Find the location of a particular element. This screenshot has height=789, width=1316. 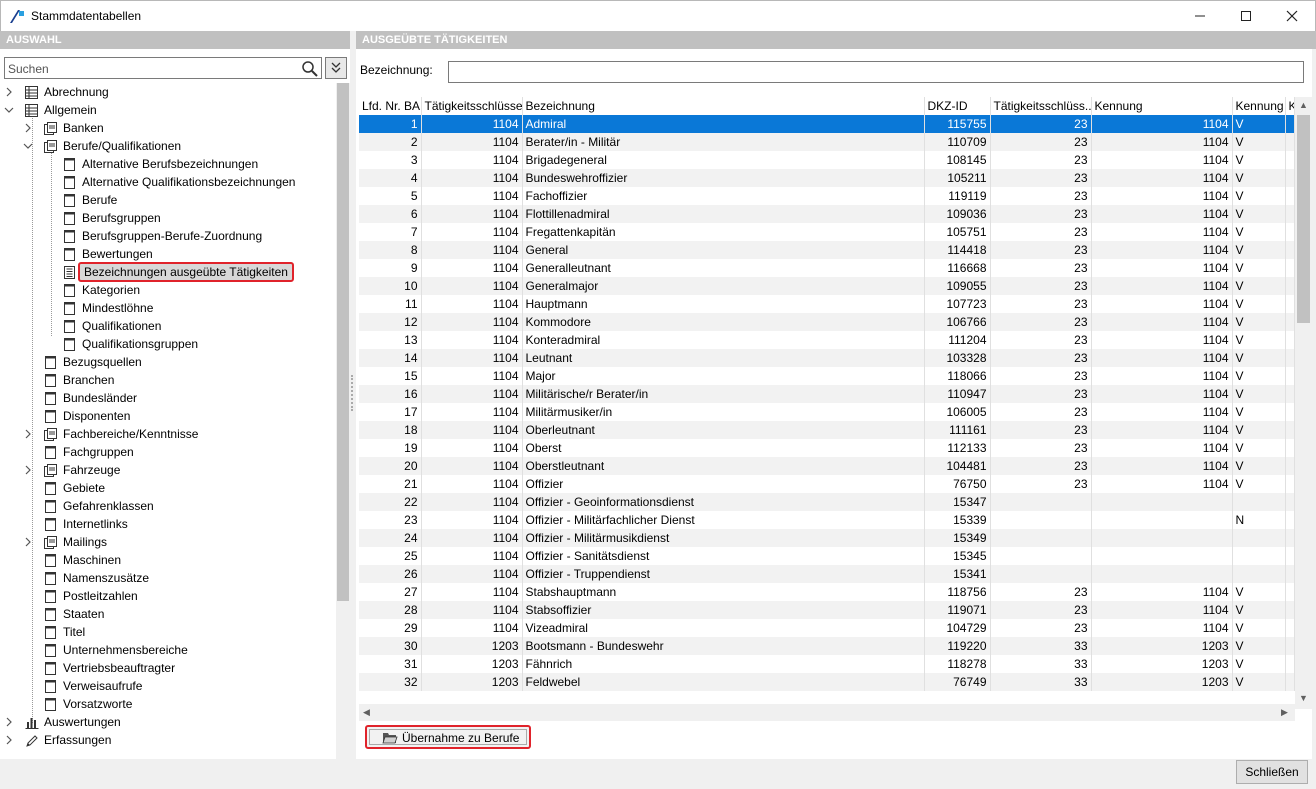

table-row: 28 1104 Stabsoffizier 119071 23 1104 V is located at coordinates (827, 610).